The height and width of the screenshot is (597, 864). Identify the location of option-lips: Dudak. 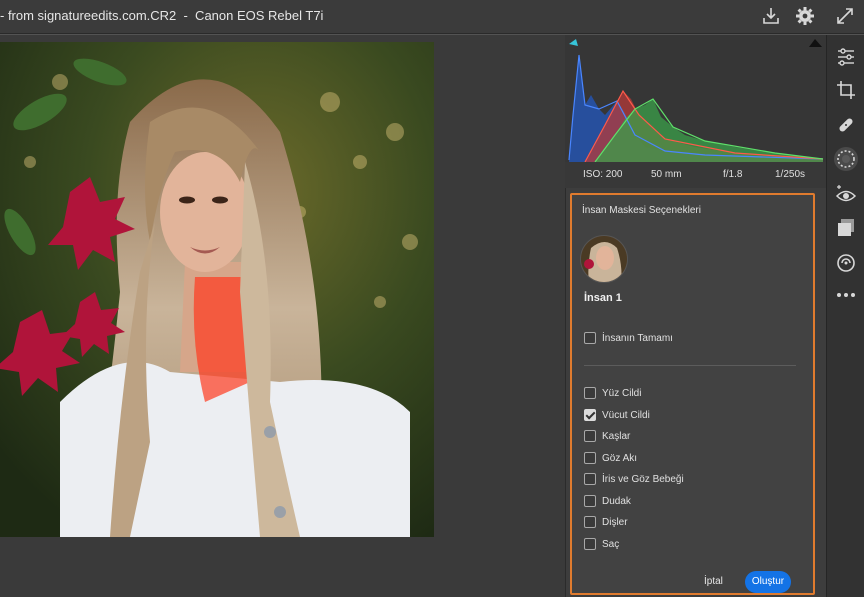
(607, 501).